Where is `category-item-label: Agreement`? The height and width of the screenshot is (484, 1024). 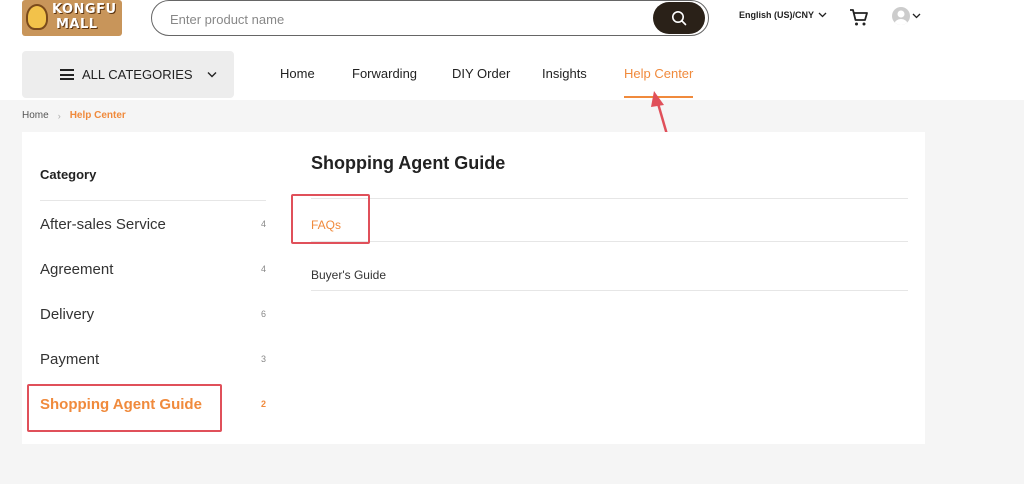
category-item-label: Agreement is located at coordinates (77, 269).